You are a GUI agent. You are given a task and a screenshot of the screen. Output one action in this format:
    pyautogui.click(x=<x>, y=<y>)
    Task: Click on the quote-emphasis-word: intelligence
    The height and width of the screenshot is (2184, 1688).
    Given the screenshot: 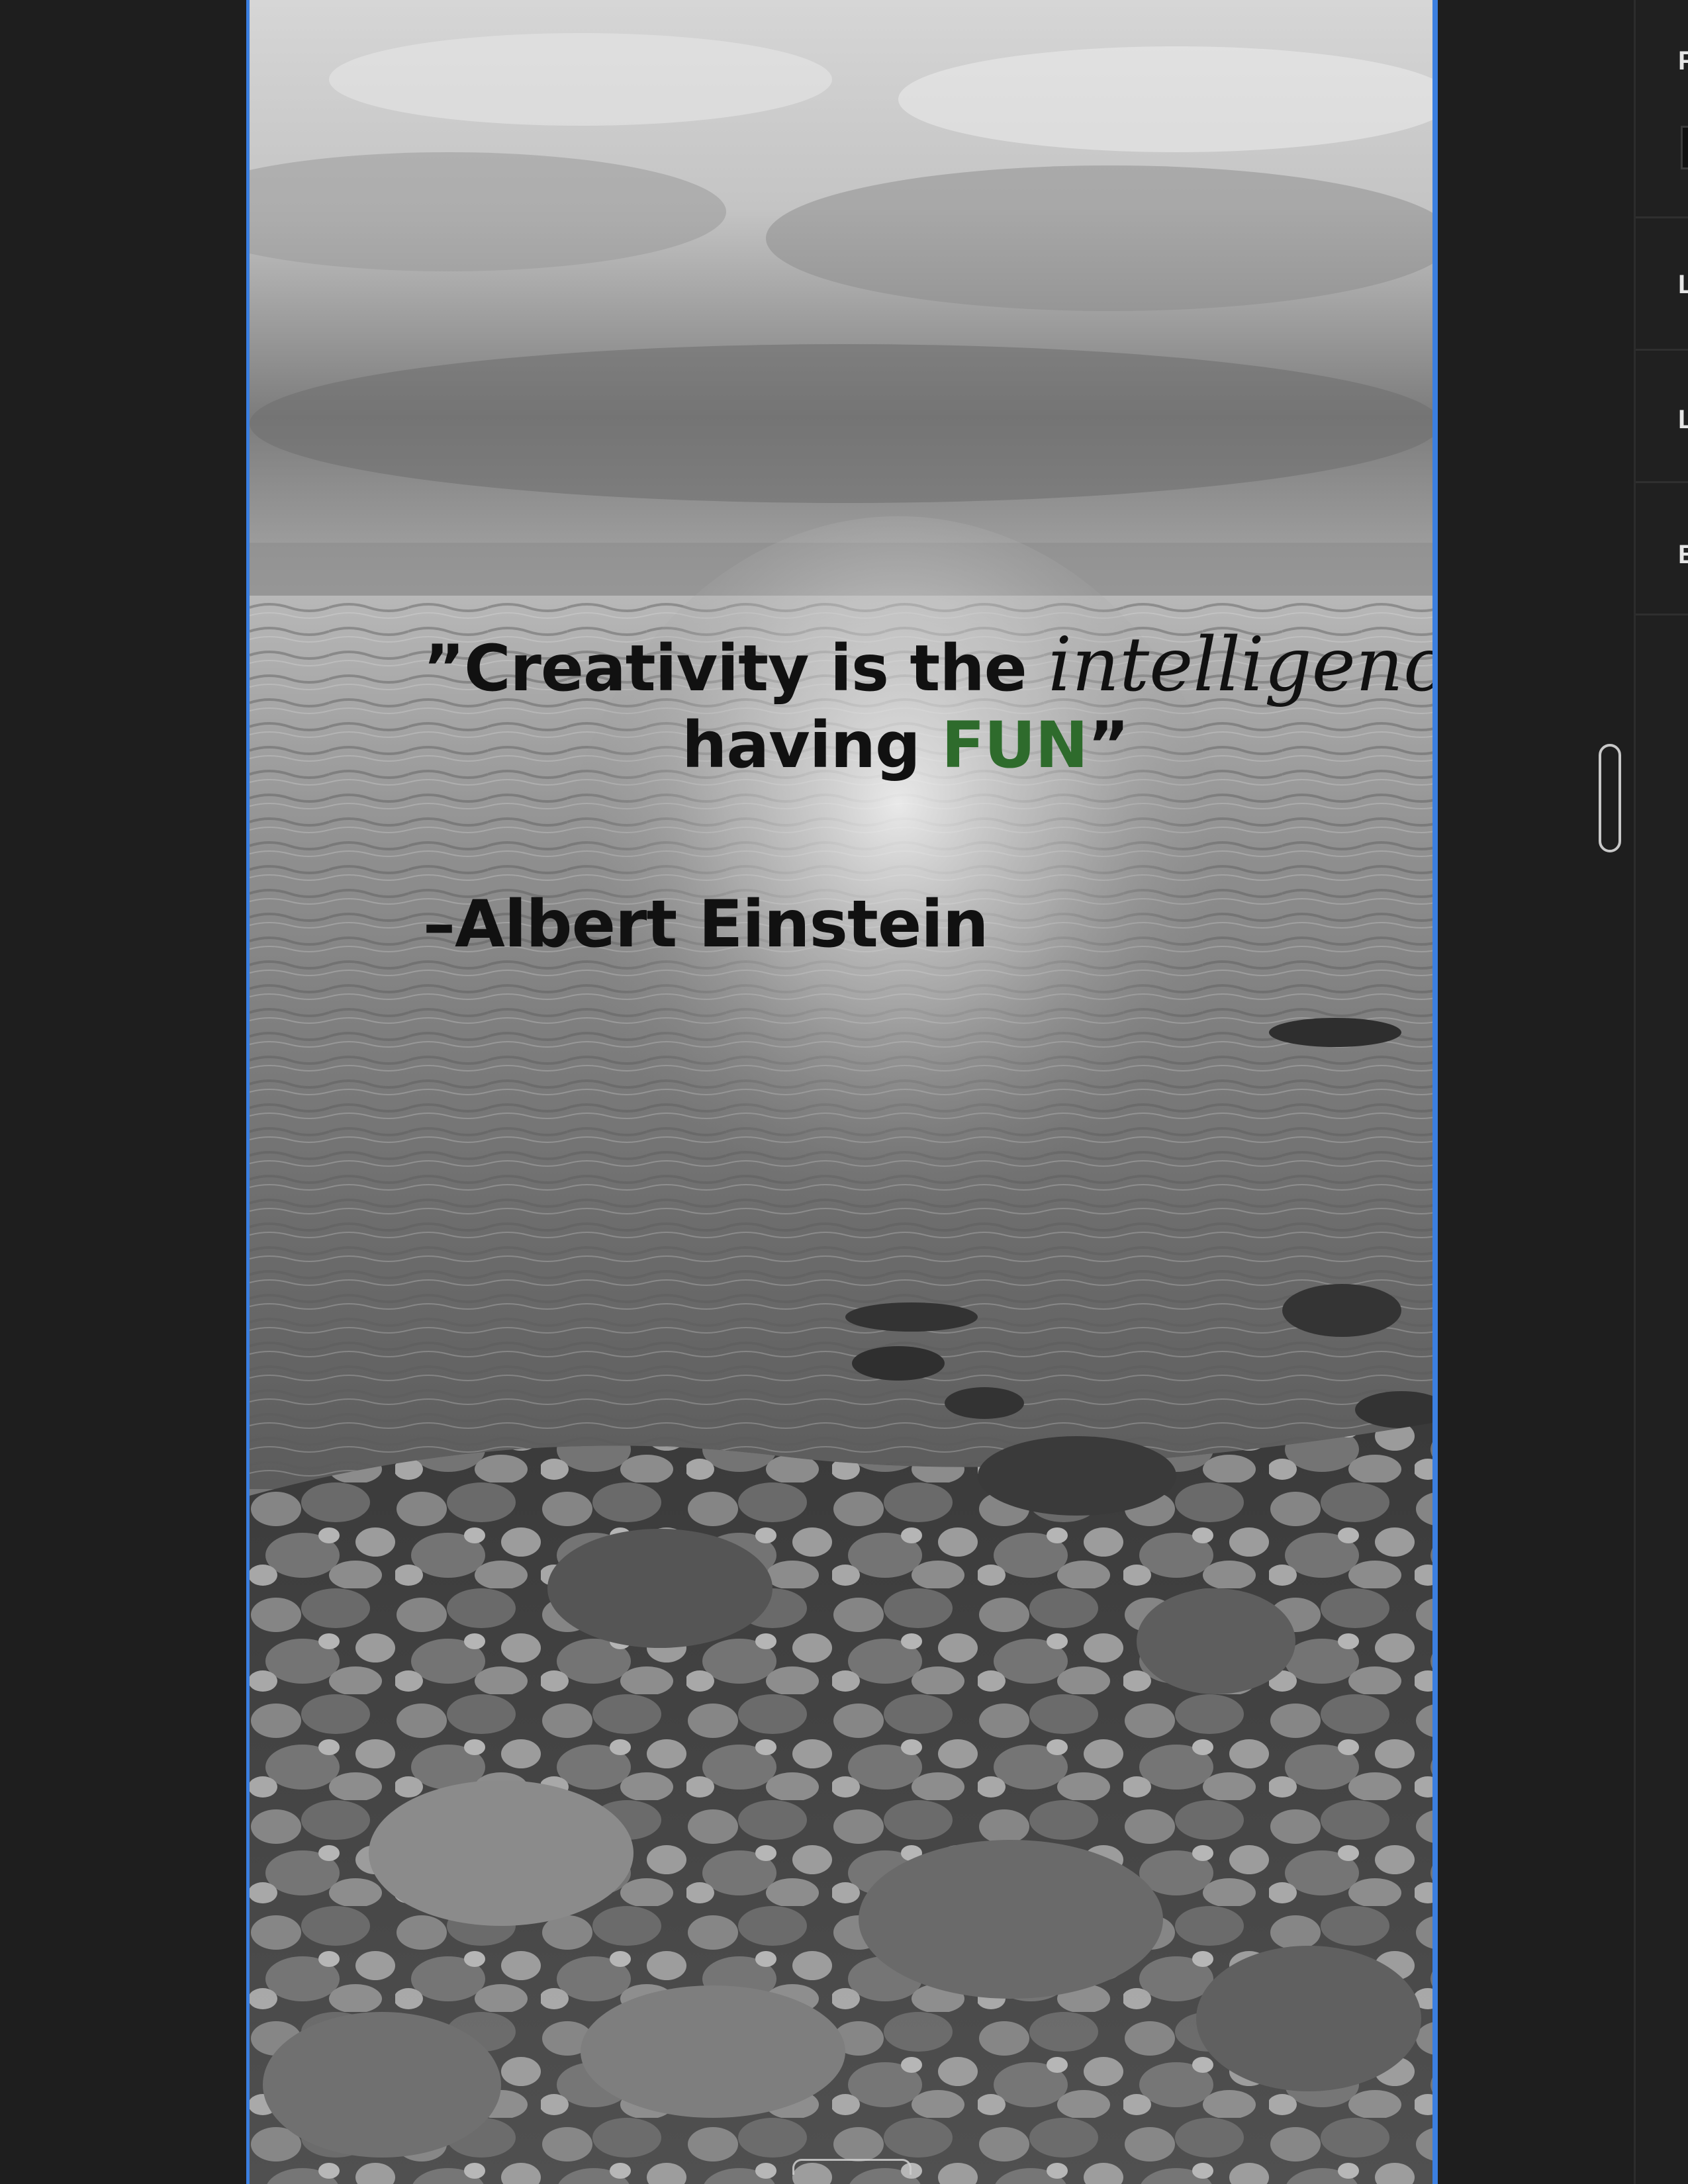 What is the action you would take?
    pyautogui.click(x=1240, y=665)
    